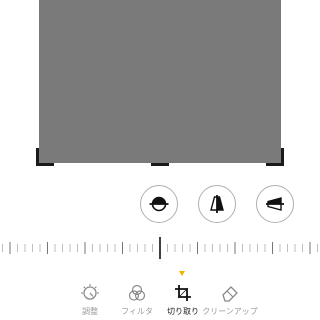  Describe the element at coordinates (90, 292) in the screenshot. I see `adjust-dial-icon` at that location.